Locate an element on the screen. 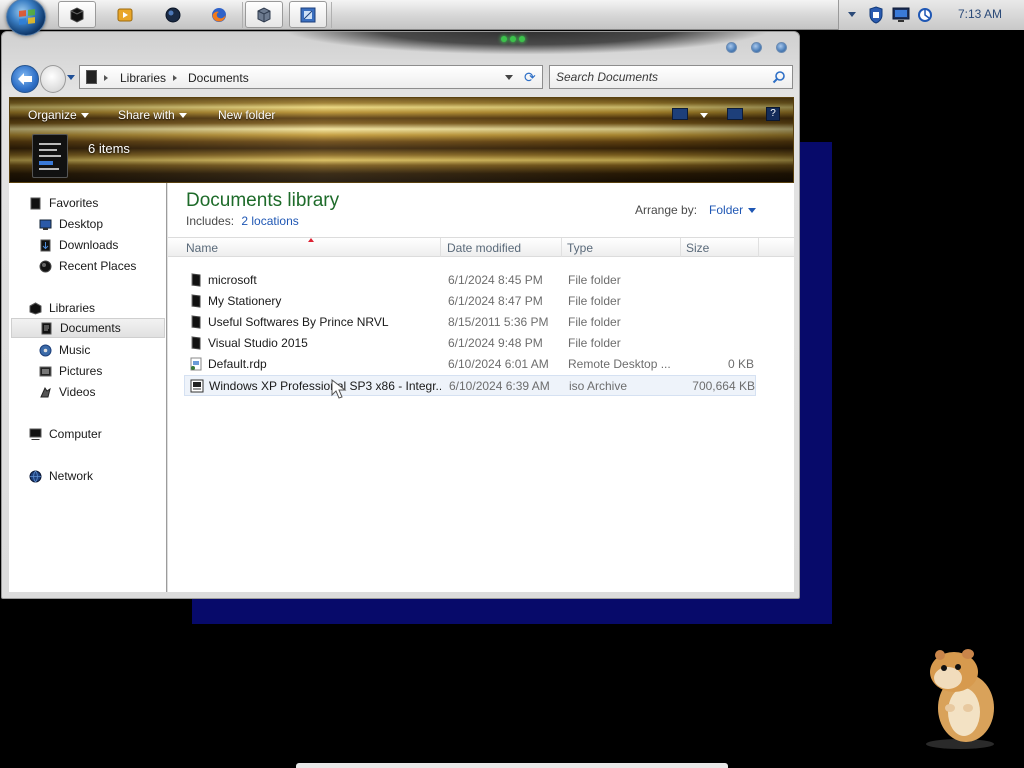  clock: 7:13 AM is located at coordinates (980, 14).